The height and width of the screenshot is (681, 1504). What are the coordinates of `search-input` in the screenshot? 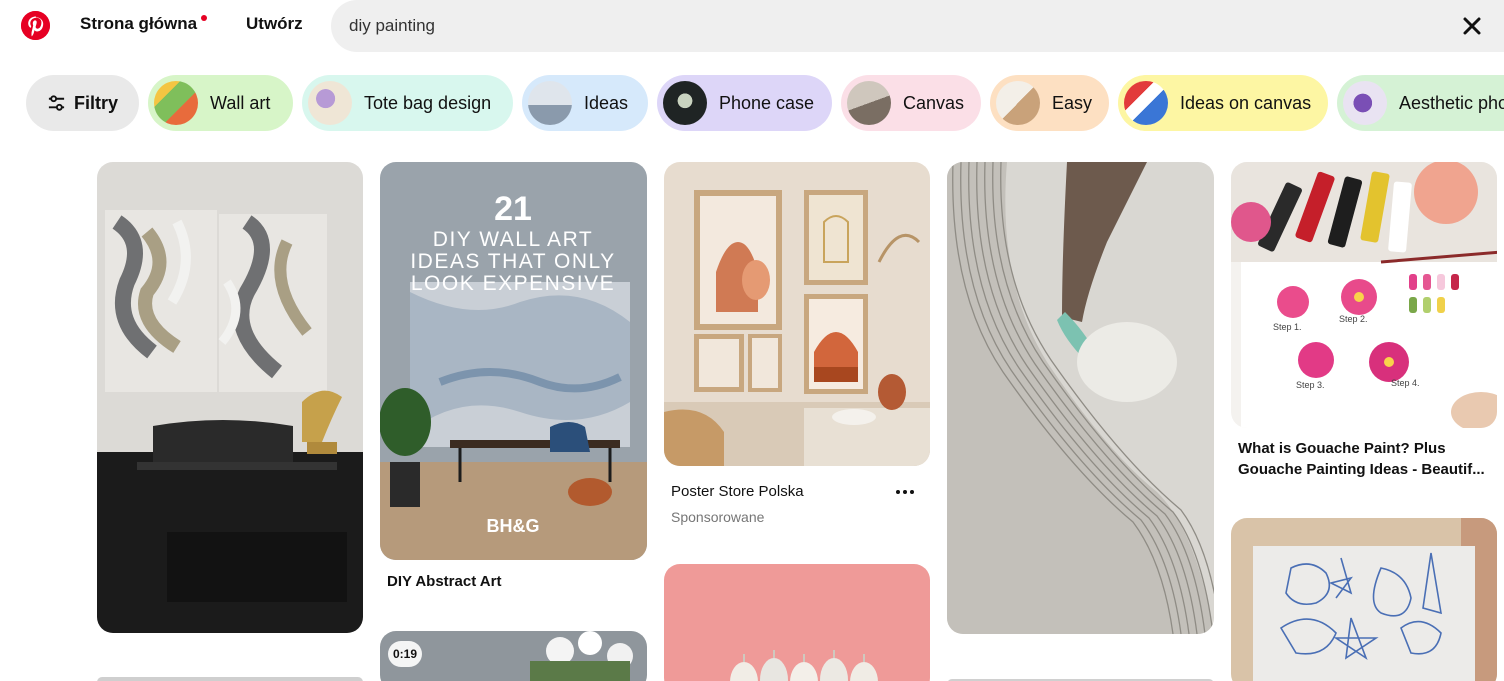 It's located at (889, 26).